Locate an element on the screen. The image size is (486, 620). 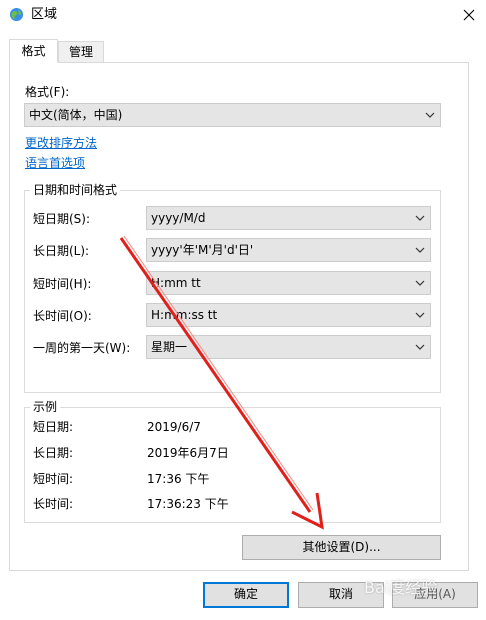
tab-format: 格式 is located at coordinates (33, 51).